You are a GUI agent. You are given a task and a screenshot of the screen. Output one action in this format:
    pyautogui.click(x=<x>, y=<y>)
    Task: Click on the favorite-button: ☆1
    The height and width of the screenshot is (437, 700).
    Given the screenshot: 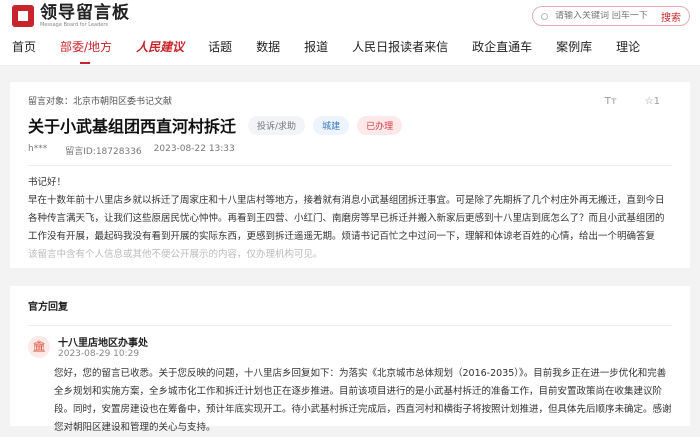 What is the action you would take?
    pyautogui.click(x=652, y=101)
    